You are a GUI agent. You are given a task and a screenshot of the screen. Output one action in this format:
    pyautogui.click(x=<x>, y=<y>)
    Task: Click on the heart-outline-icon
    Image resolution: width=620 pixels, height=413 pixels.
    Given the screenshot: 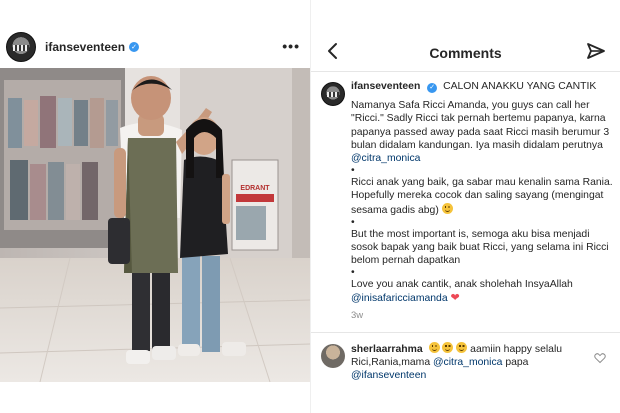 What is the action you would take?
    pyautogui.click(x=600, y=358)
    